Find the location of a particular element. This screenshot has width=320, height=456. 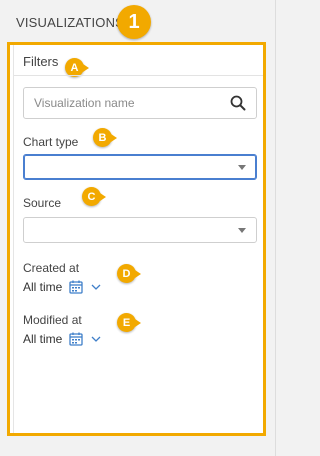

page-title: VISUALIZATIONS is located at coordinates (70, 22).